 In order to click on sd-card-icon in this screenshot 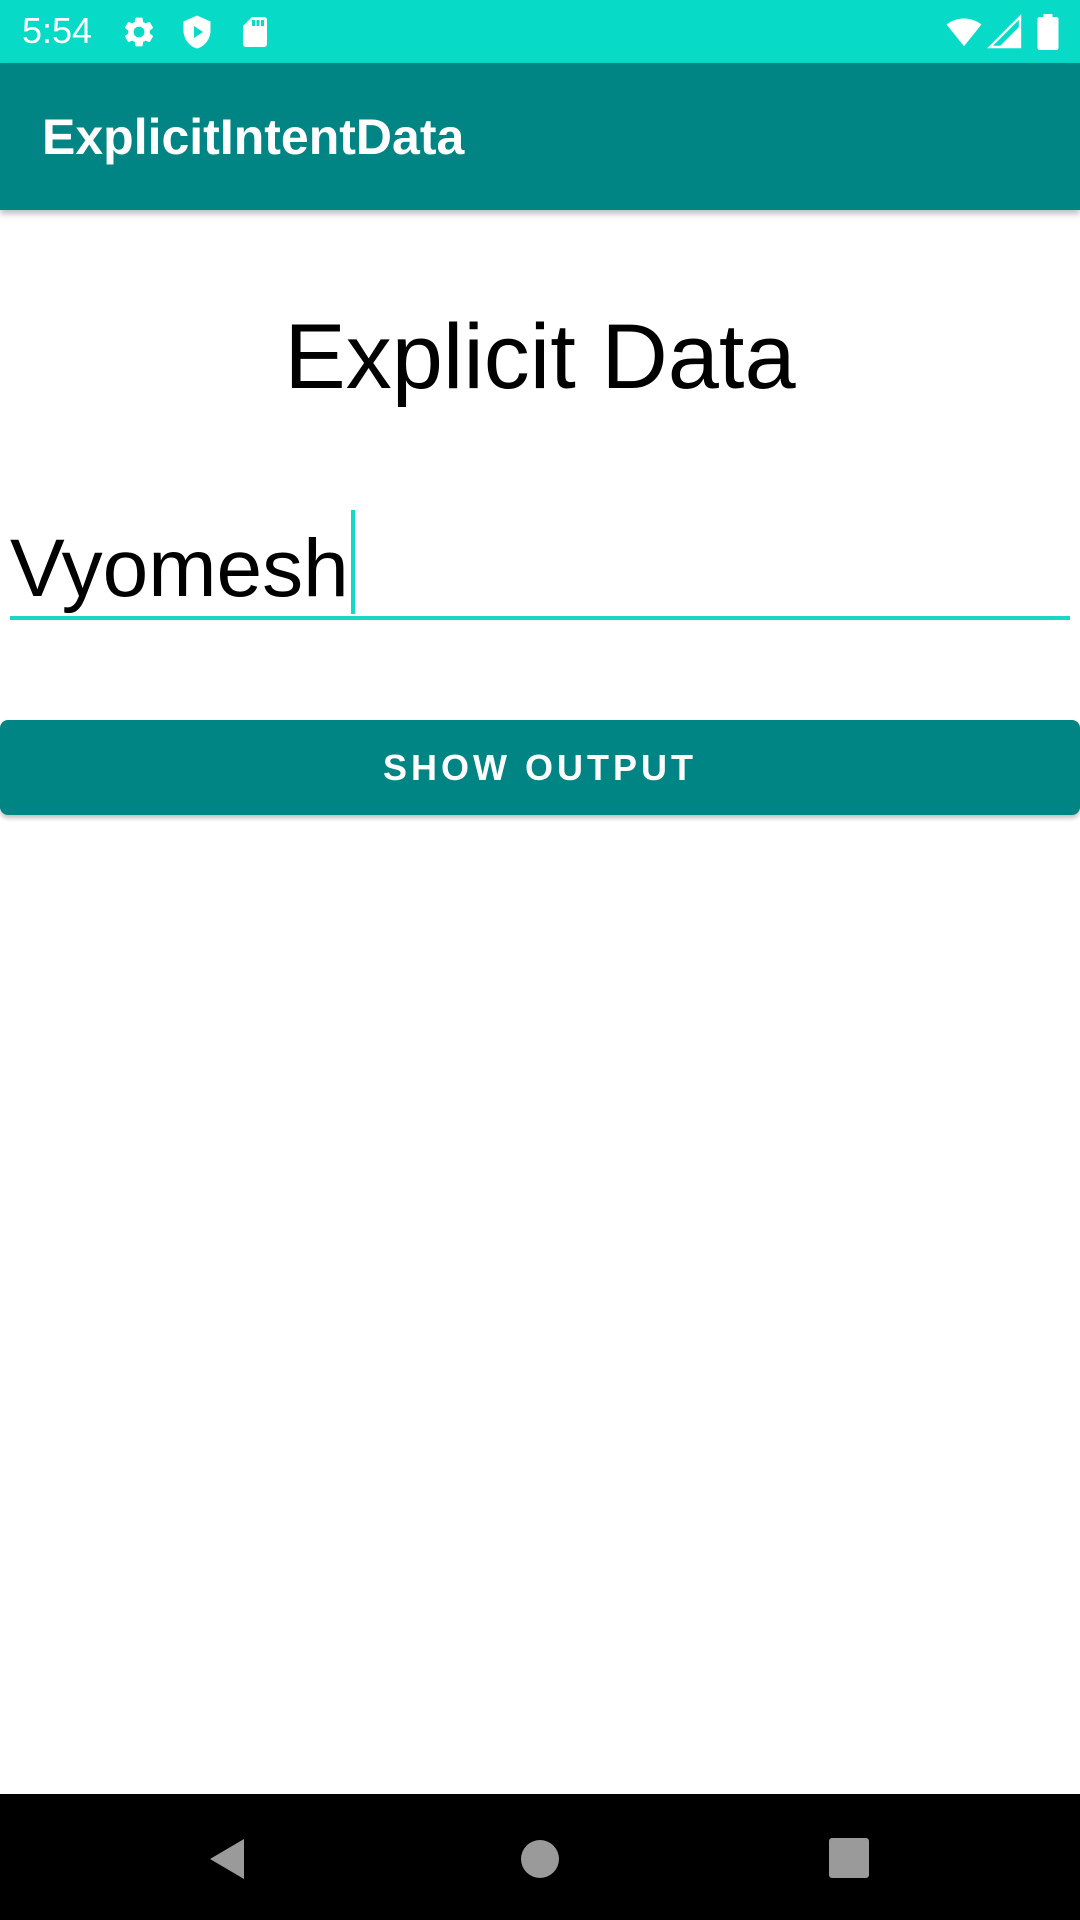, I will do `click(255, 32)`.